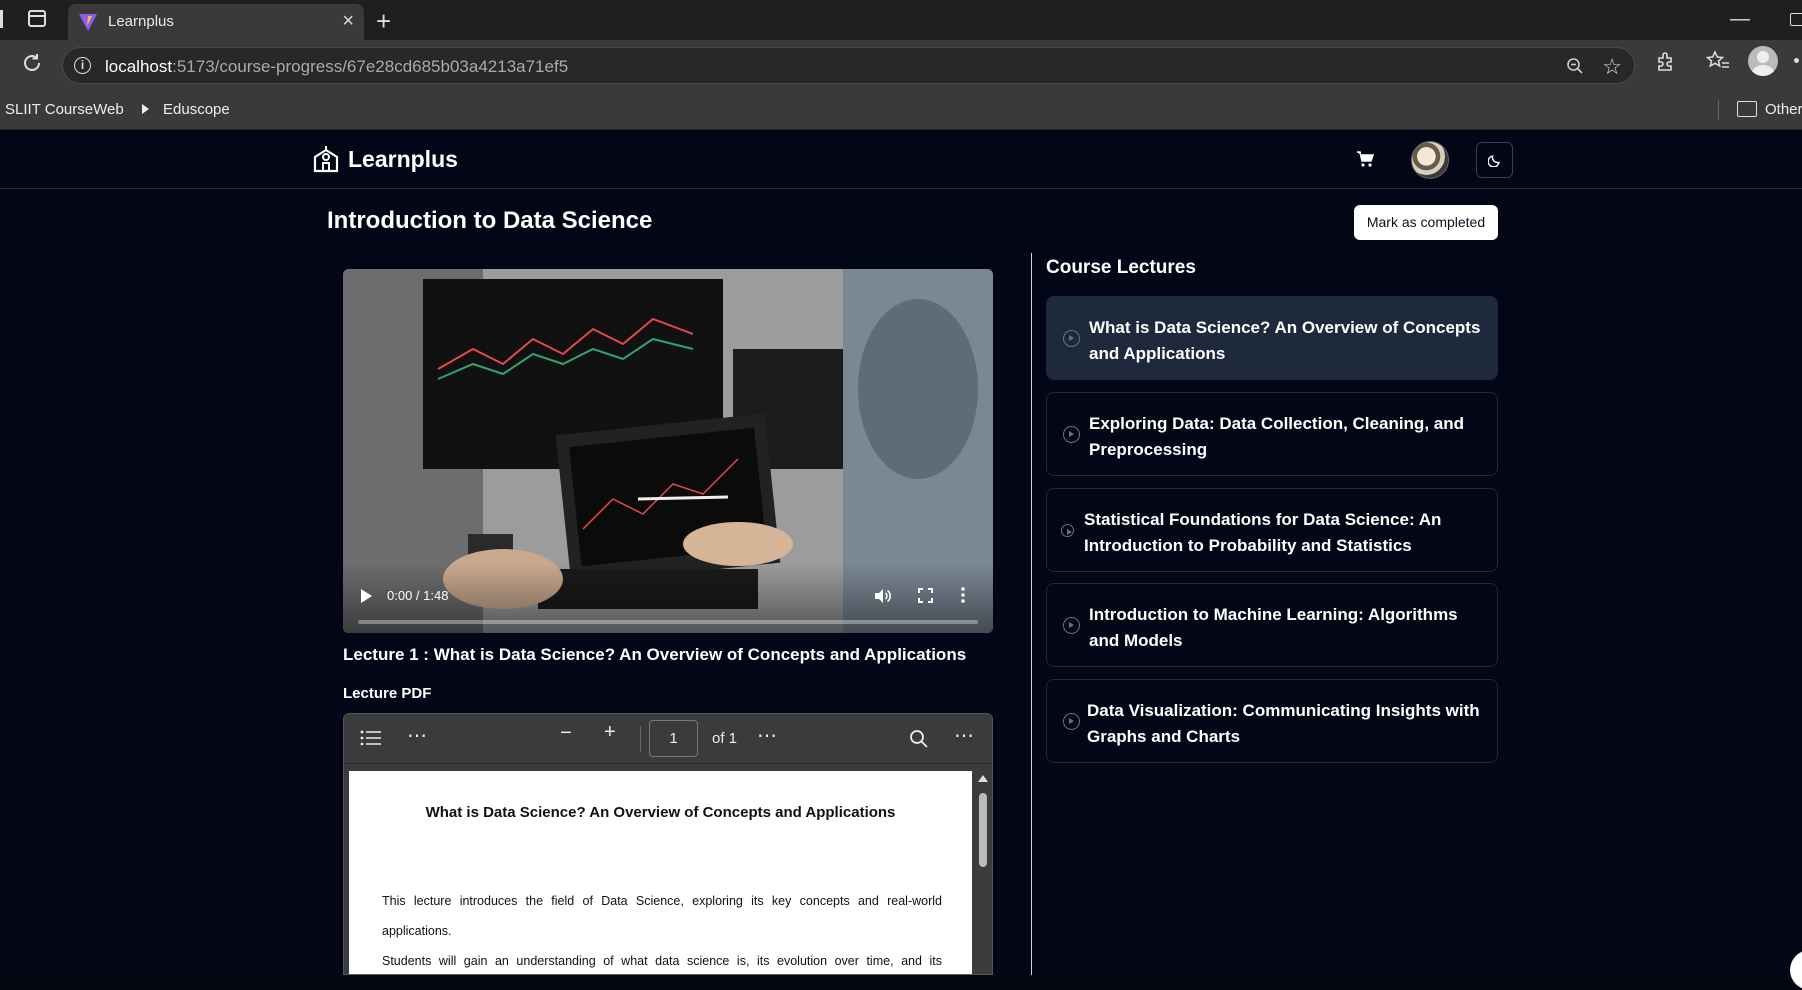 The height and width of the screenshot is (990, 1802). Describe the element at coordinates (566, 733) in the screenshot. I see `zoom-out-pdf-icon: −` at that location.